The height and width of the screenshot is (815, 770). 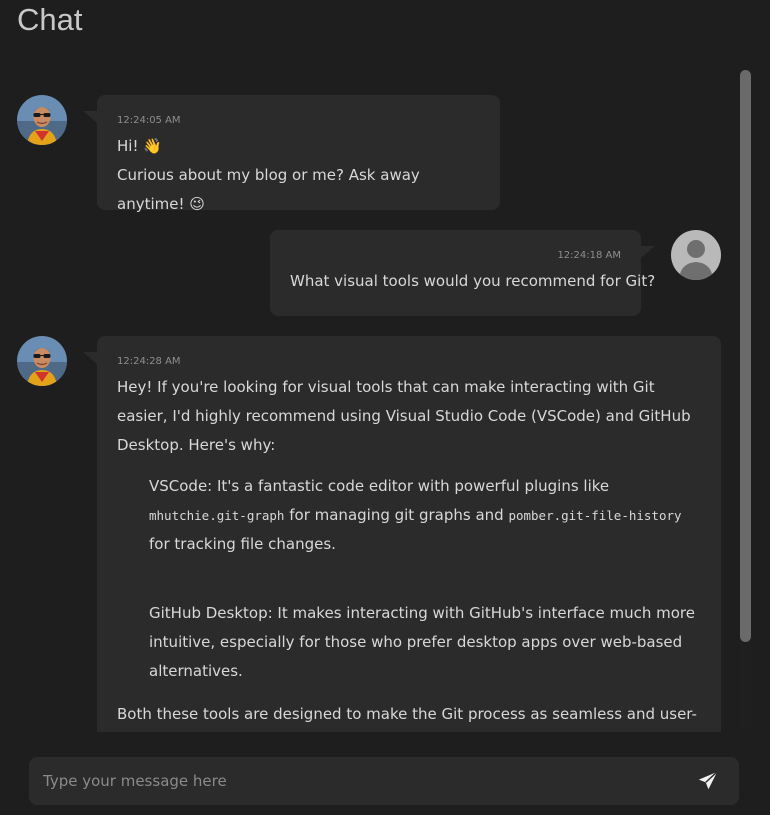 What do you see at coordinates (217, 515) in the screenshot?
I see `inline-code: mhutchie.git-graph` at bounding box center [217, 515].